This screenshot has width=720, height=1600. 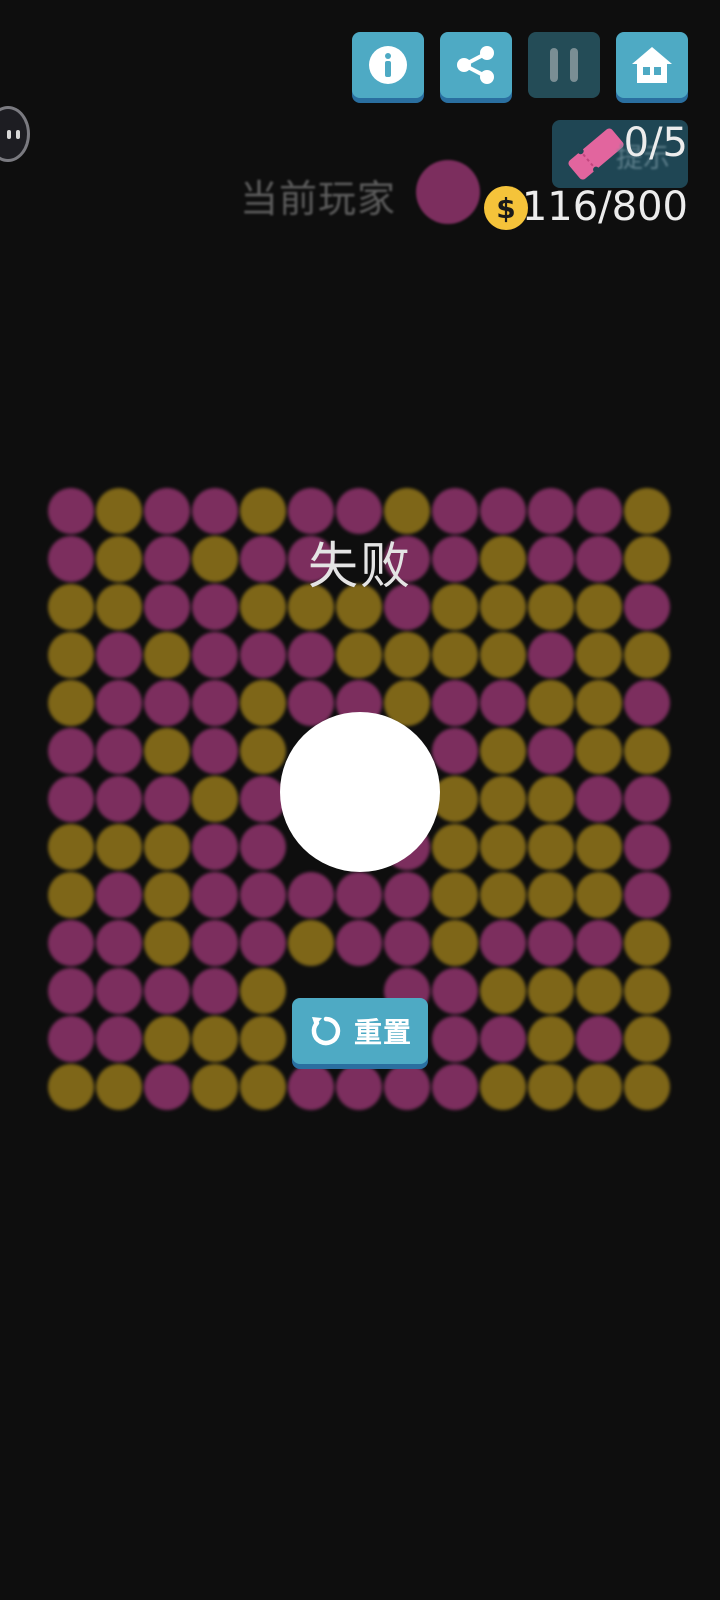 What do you see at coordinates (564, 65) in the screenshot?
I see `pause-button` at bounding box center [564, 65].